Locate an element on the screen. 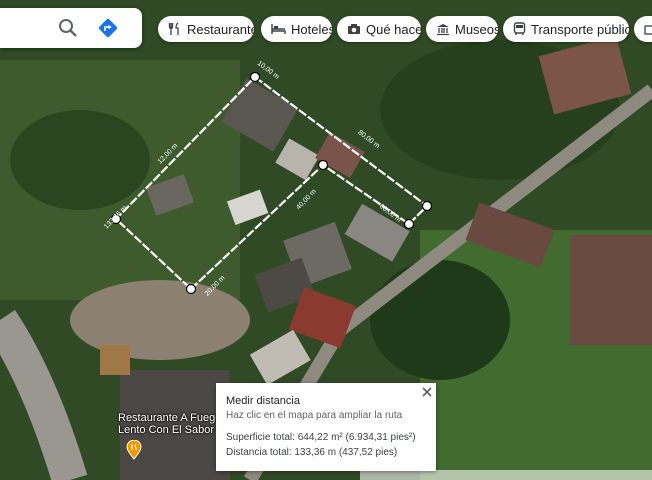 This screenshot has height=480, width=652. museum-icon is located at coordinates (443, 29).